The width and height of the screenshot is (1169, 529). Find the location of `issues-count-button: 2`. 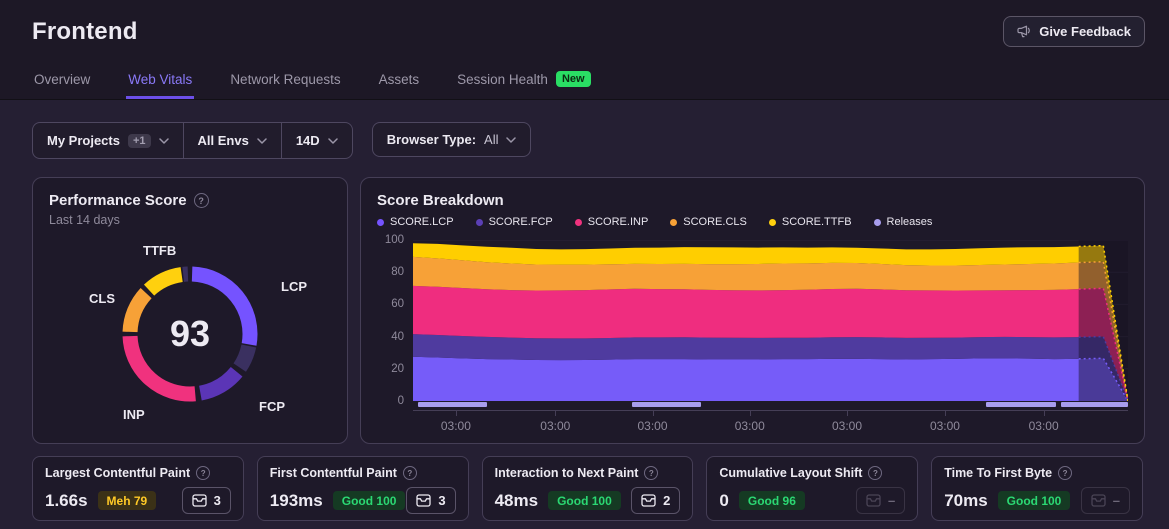

issues-count-button: 2 is located at coordinates (656, 500).